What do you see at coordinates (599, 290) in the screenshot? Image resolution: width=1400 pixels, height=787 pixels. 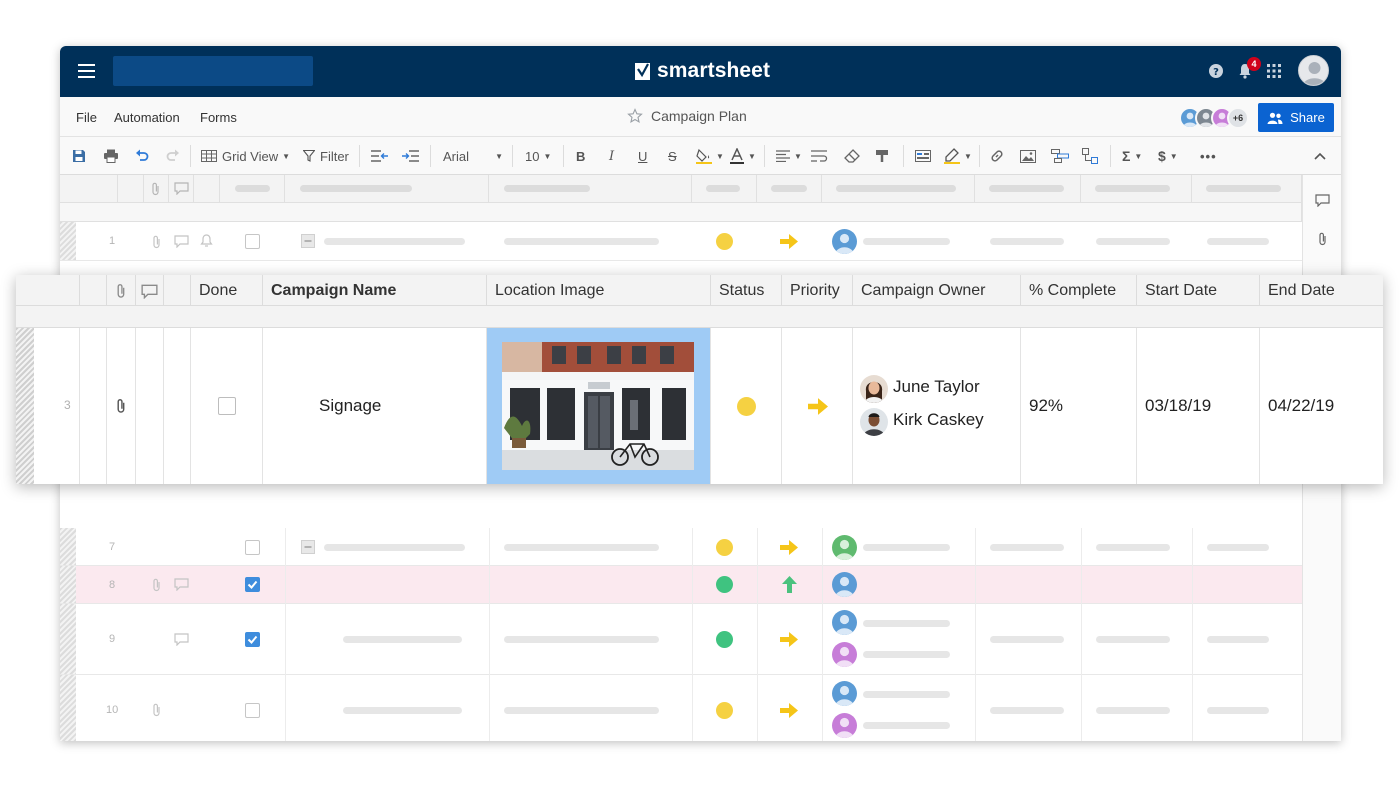 I see `column-header-location-image: Location Image` at bounding box center [599, 290].